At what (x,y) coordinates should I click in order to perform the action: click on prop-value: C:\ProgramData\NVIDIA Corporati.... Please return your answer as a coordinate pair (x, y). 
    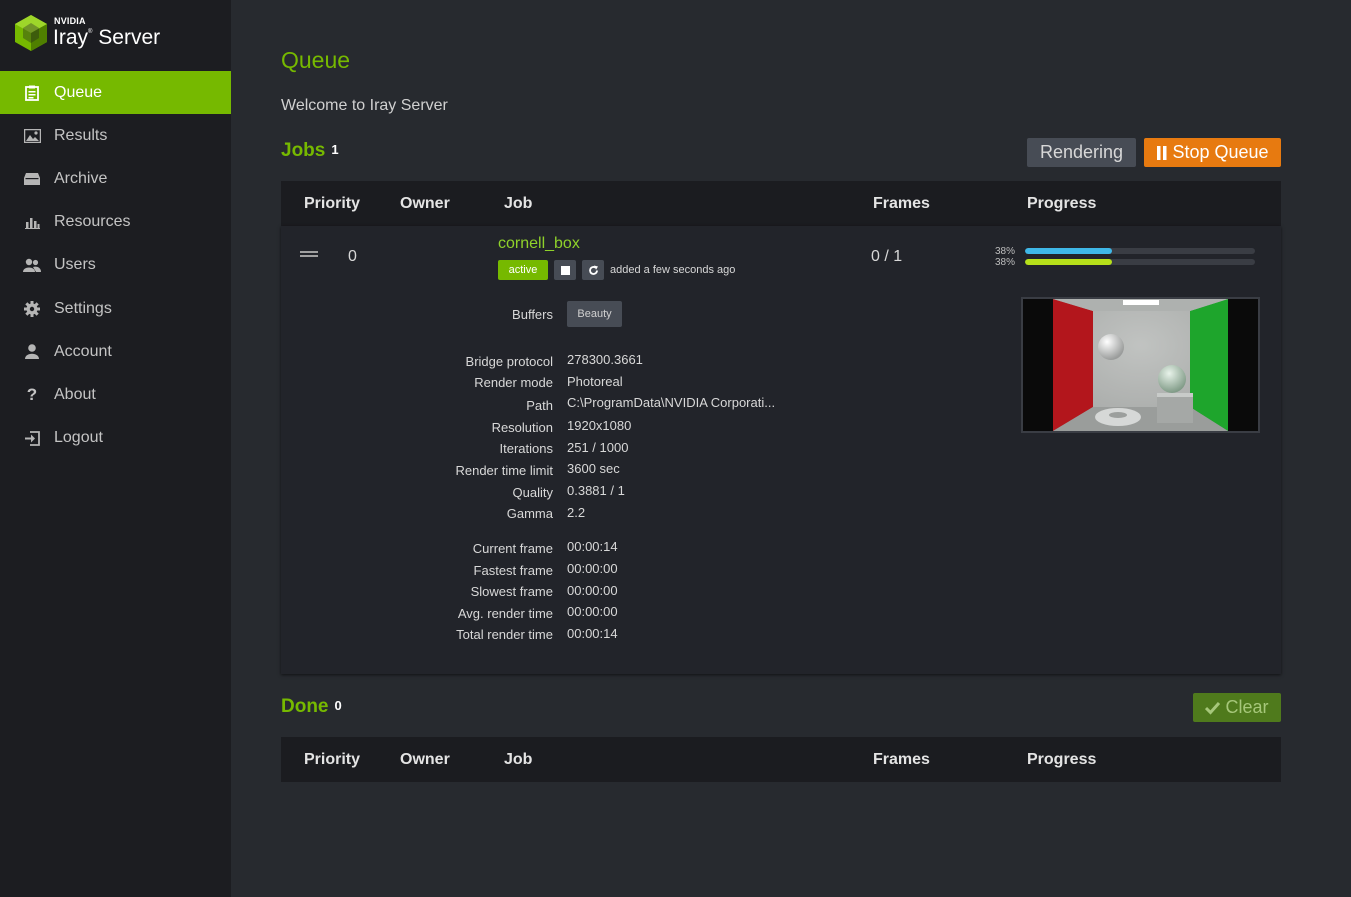
    Looking at the image, I should click on (671, 402).